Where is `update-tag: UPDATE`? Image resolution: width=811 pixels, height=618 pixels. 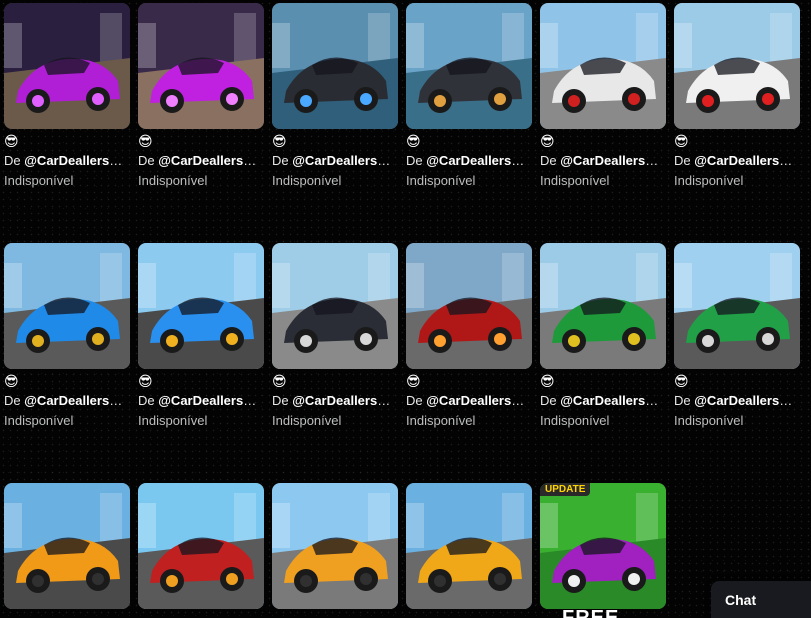
update-tag: UPDATE is located at coordinates (565, 489).